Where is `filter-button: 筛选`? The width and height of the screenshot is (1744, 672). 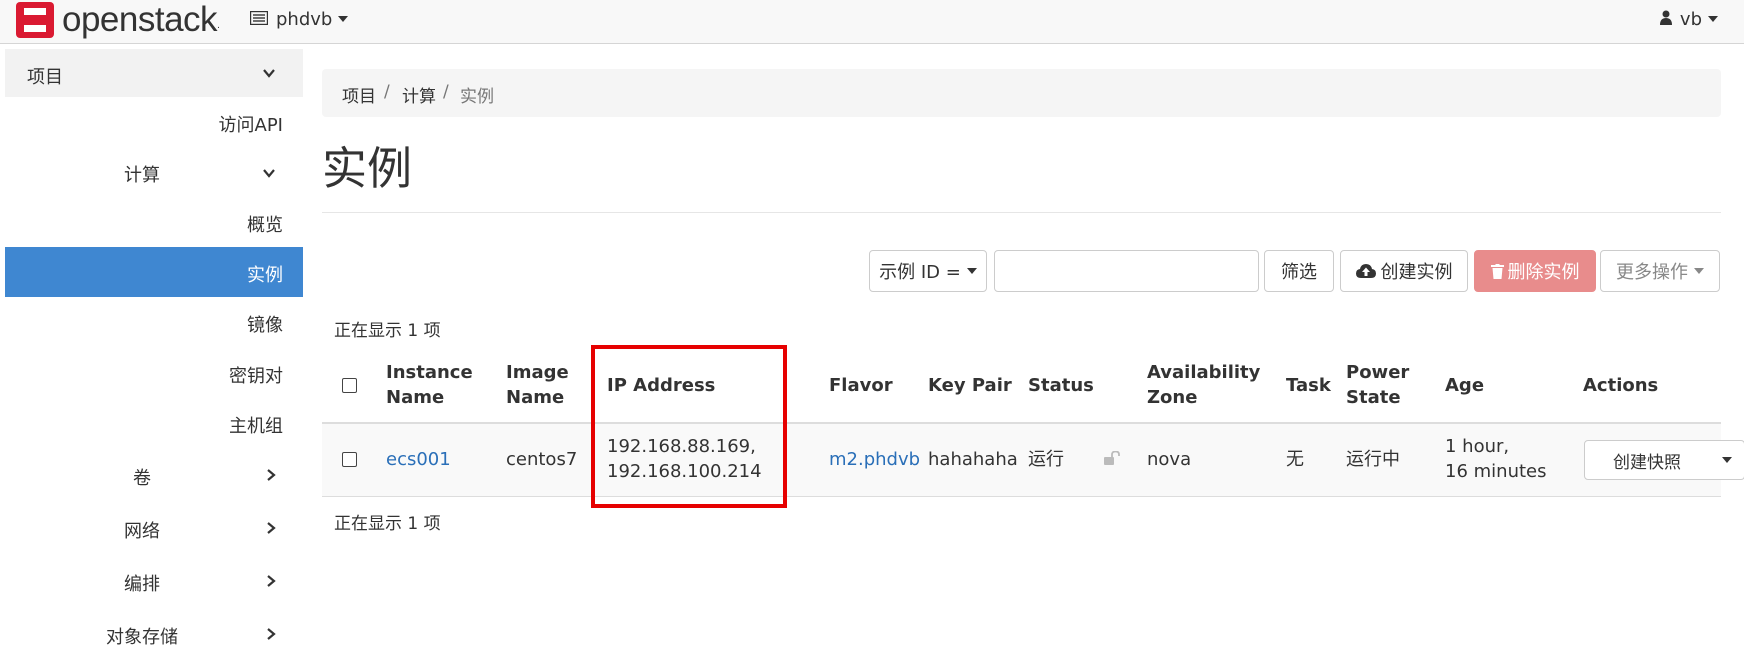
filter-button: 筛选 is located at coordinates (1299, 271).